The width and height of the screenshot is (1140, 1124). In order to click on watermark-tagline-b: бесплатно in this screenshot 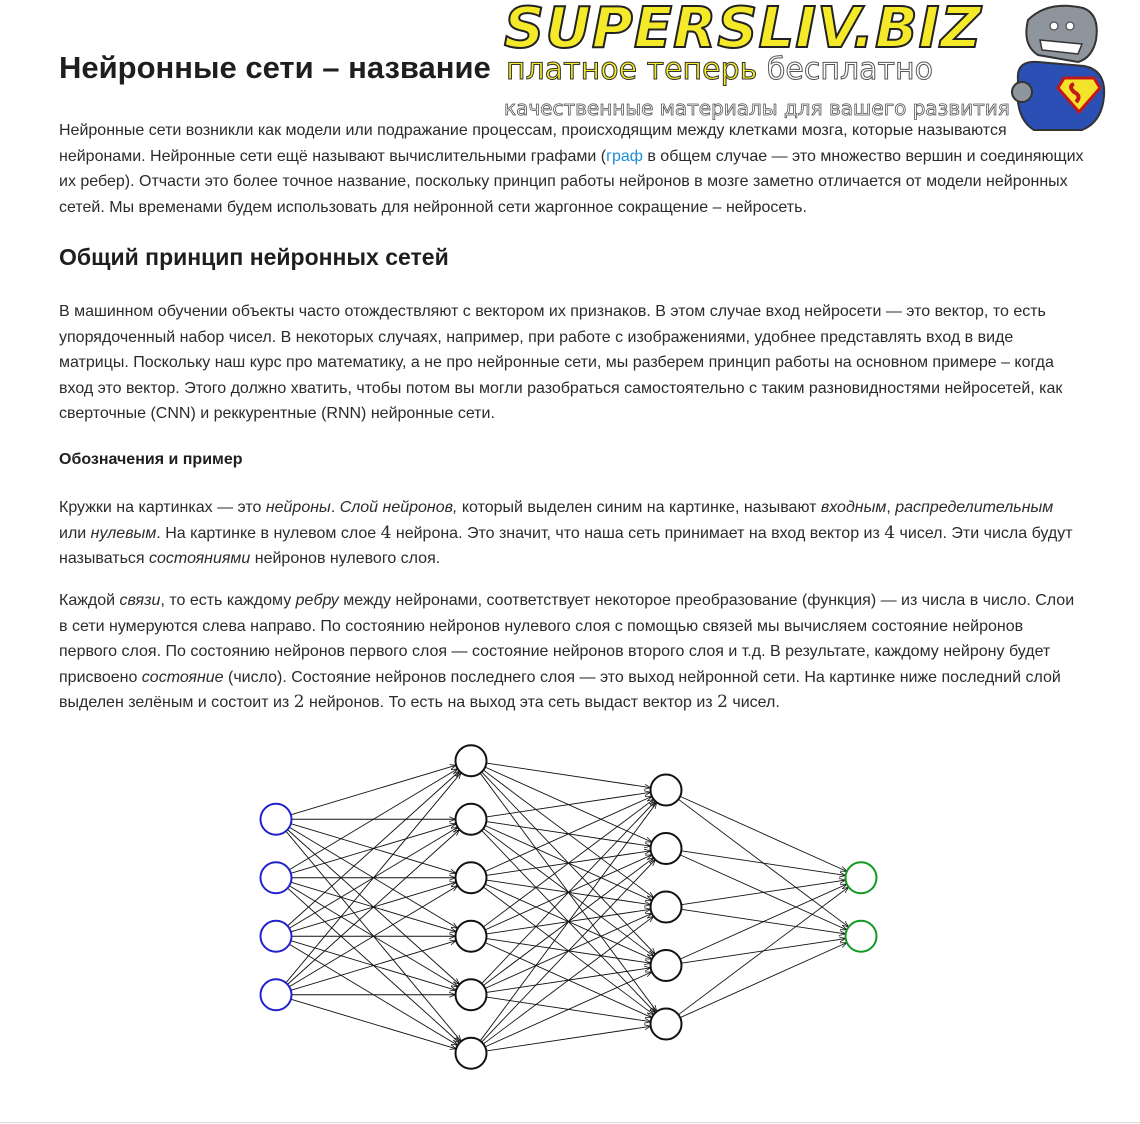, I will do `click(849, 70)`.